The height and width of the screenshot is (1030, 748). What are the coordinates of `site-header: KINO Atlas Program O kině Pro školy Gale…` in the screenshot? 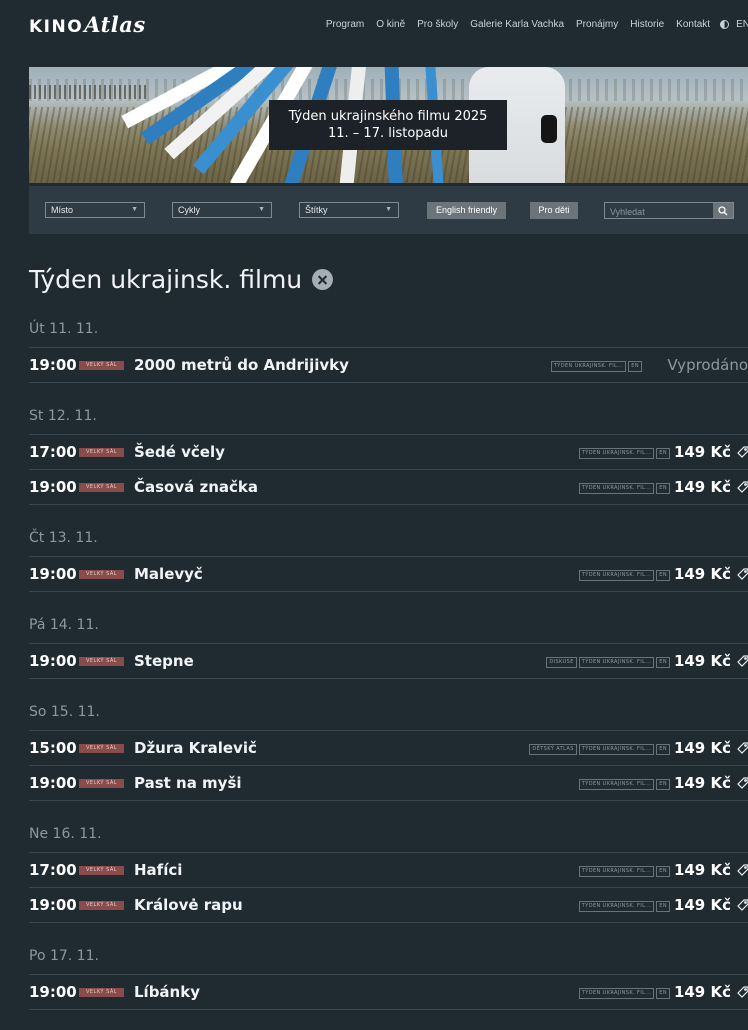 It's located at (374, 25).